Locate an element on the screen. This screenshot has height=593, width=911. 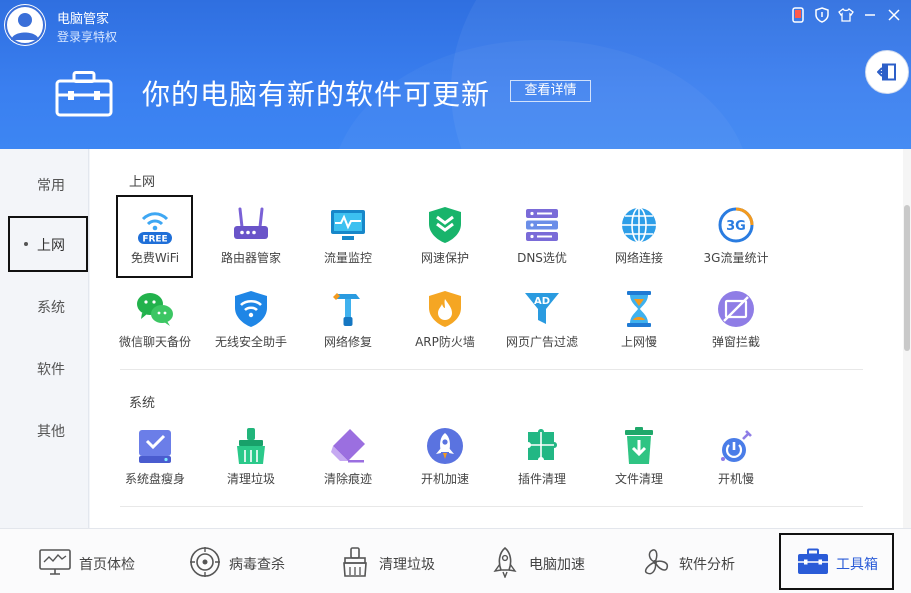
tool-router-manager: 路由器管家 is located at coordinates (251, 244).